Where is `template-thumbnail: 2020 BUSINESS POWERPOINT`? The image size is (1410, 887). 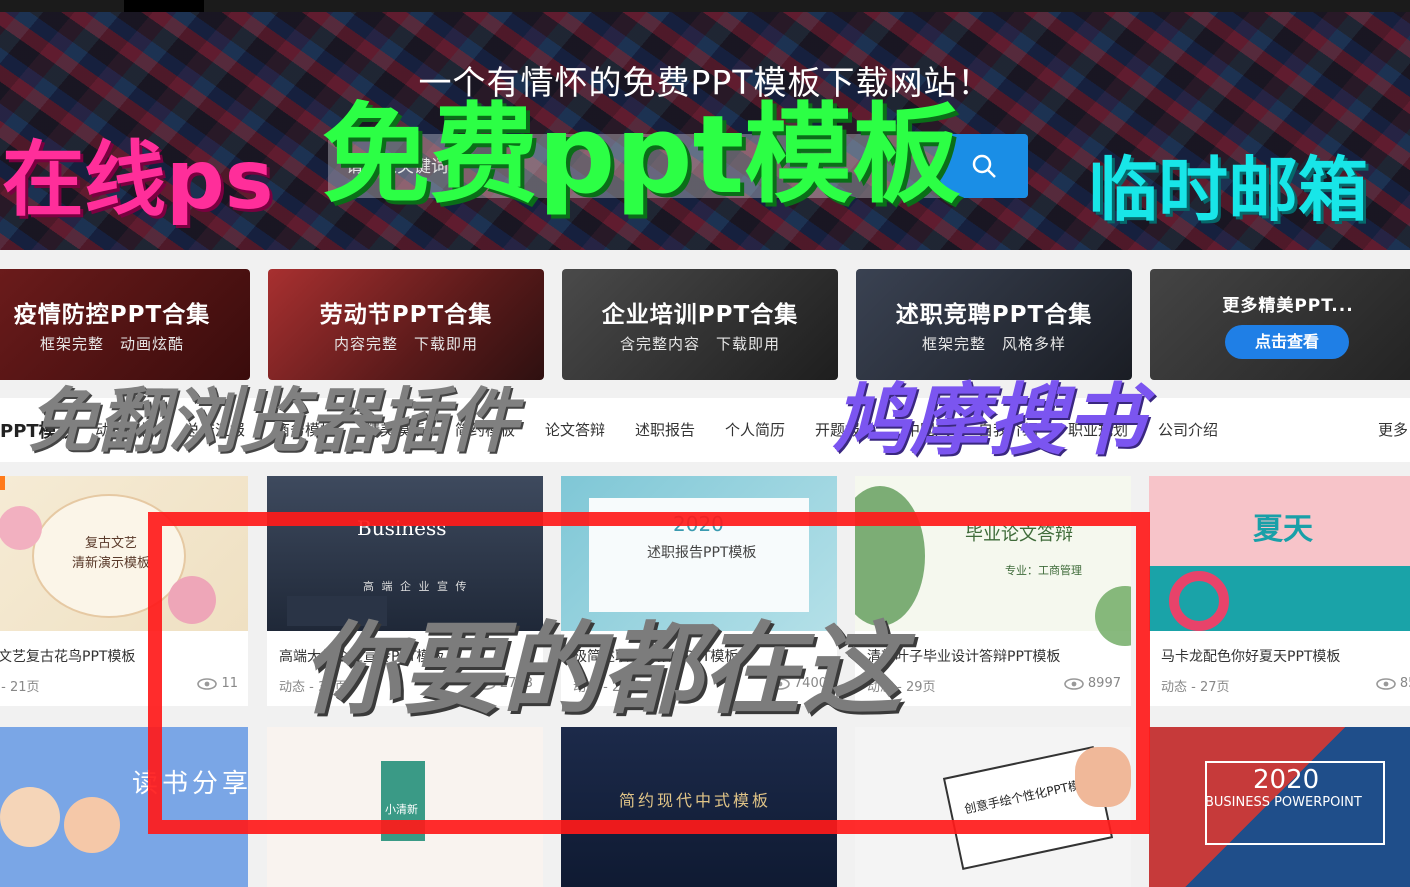
template-thumbnail: 2020 BUSINESS POWERPOINT is located at coordinates (1279, 807).